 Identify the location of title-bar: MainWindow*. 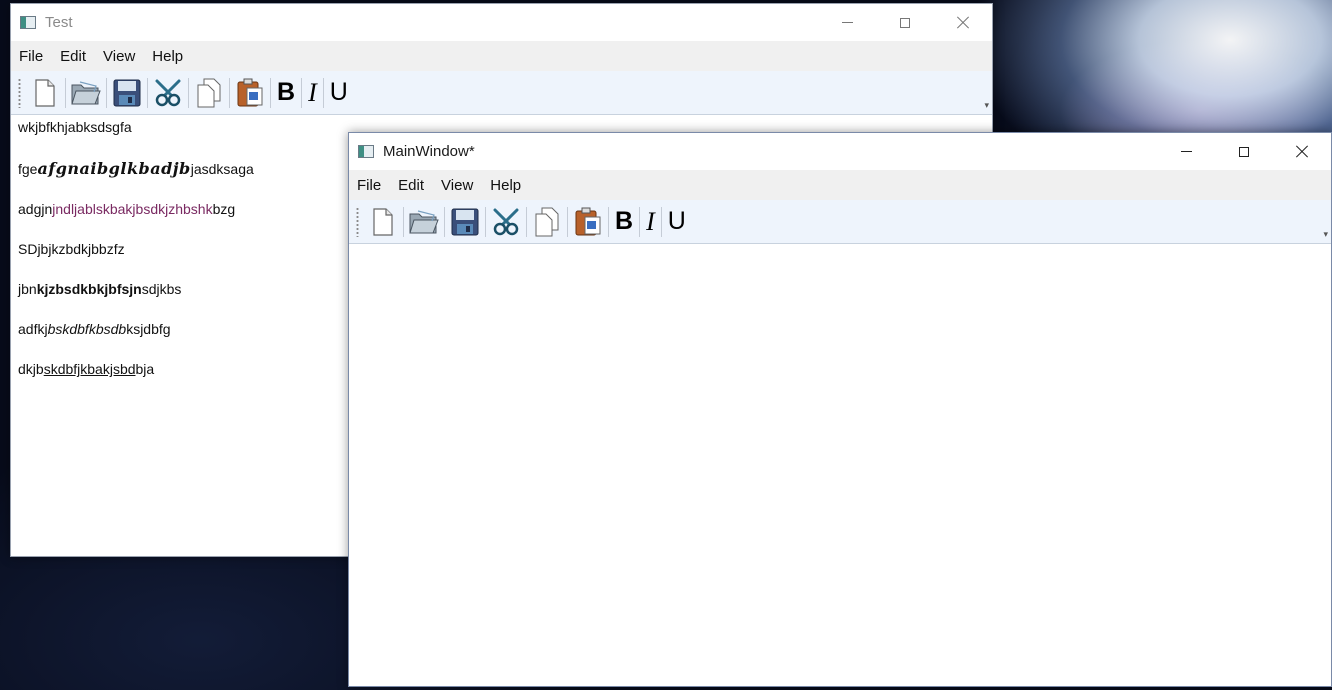
(840, 151).